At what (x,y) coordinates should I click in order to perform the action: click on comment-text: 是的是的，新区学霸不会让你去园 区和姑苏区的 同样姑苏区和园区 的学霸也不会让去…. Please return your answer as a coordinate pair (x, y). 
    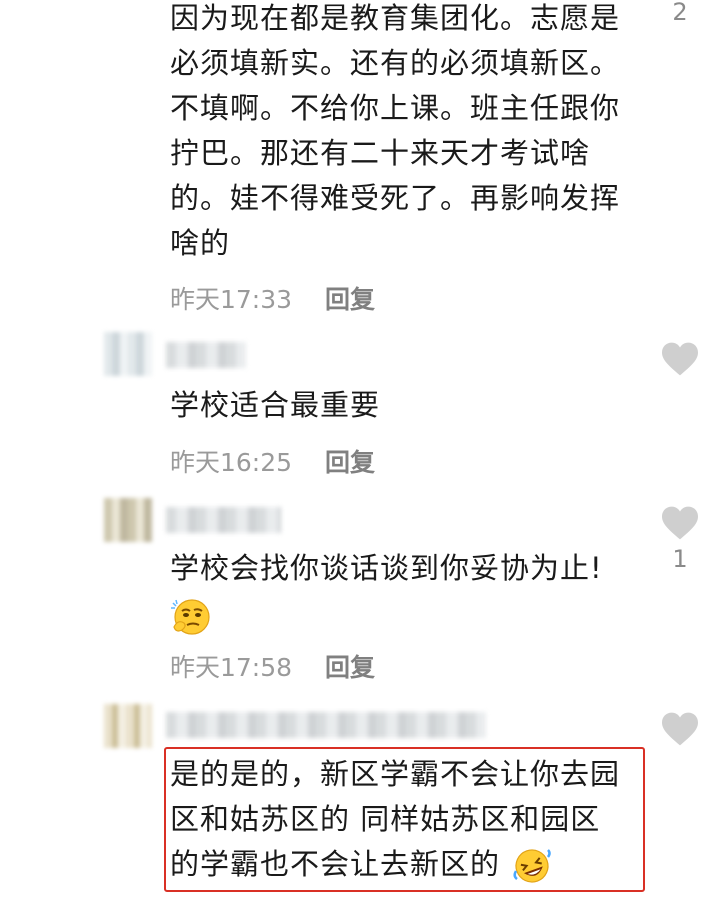
    Looking at the image, I should click on (395, 819).